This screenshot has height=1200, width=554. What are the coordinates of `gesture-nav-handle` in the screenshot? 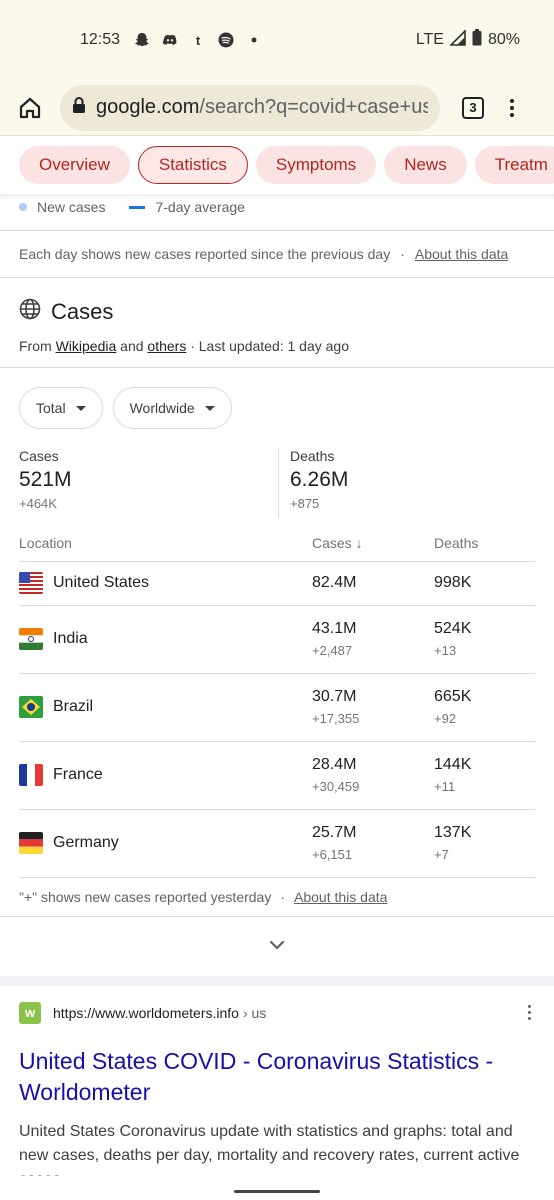 It's located at (277, 1191).